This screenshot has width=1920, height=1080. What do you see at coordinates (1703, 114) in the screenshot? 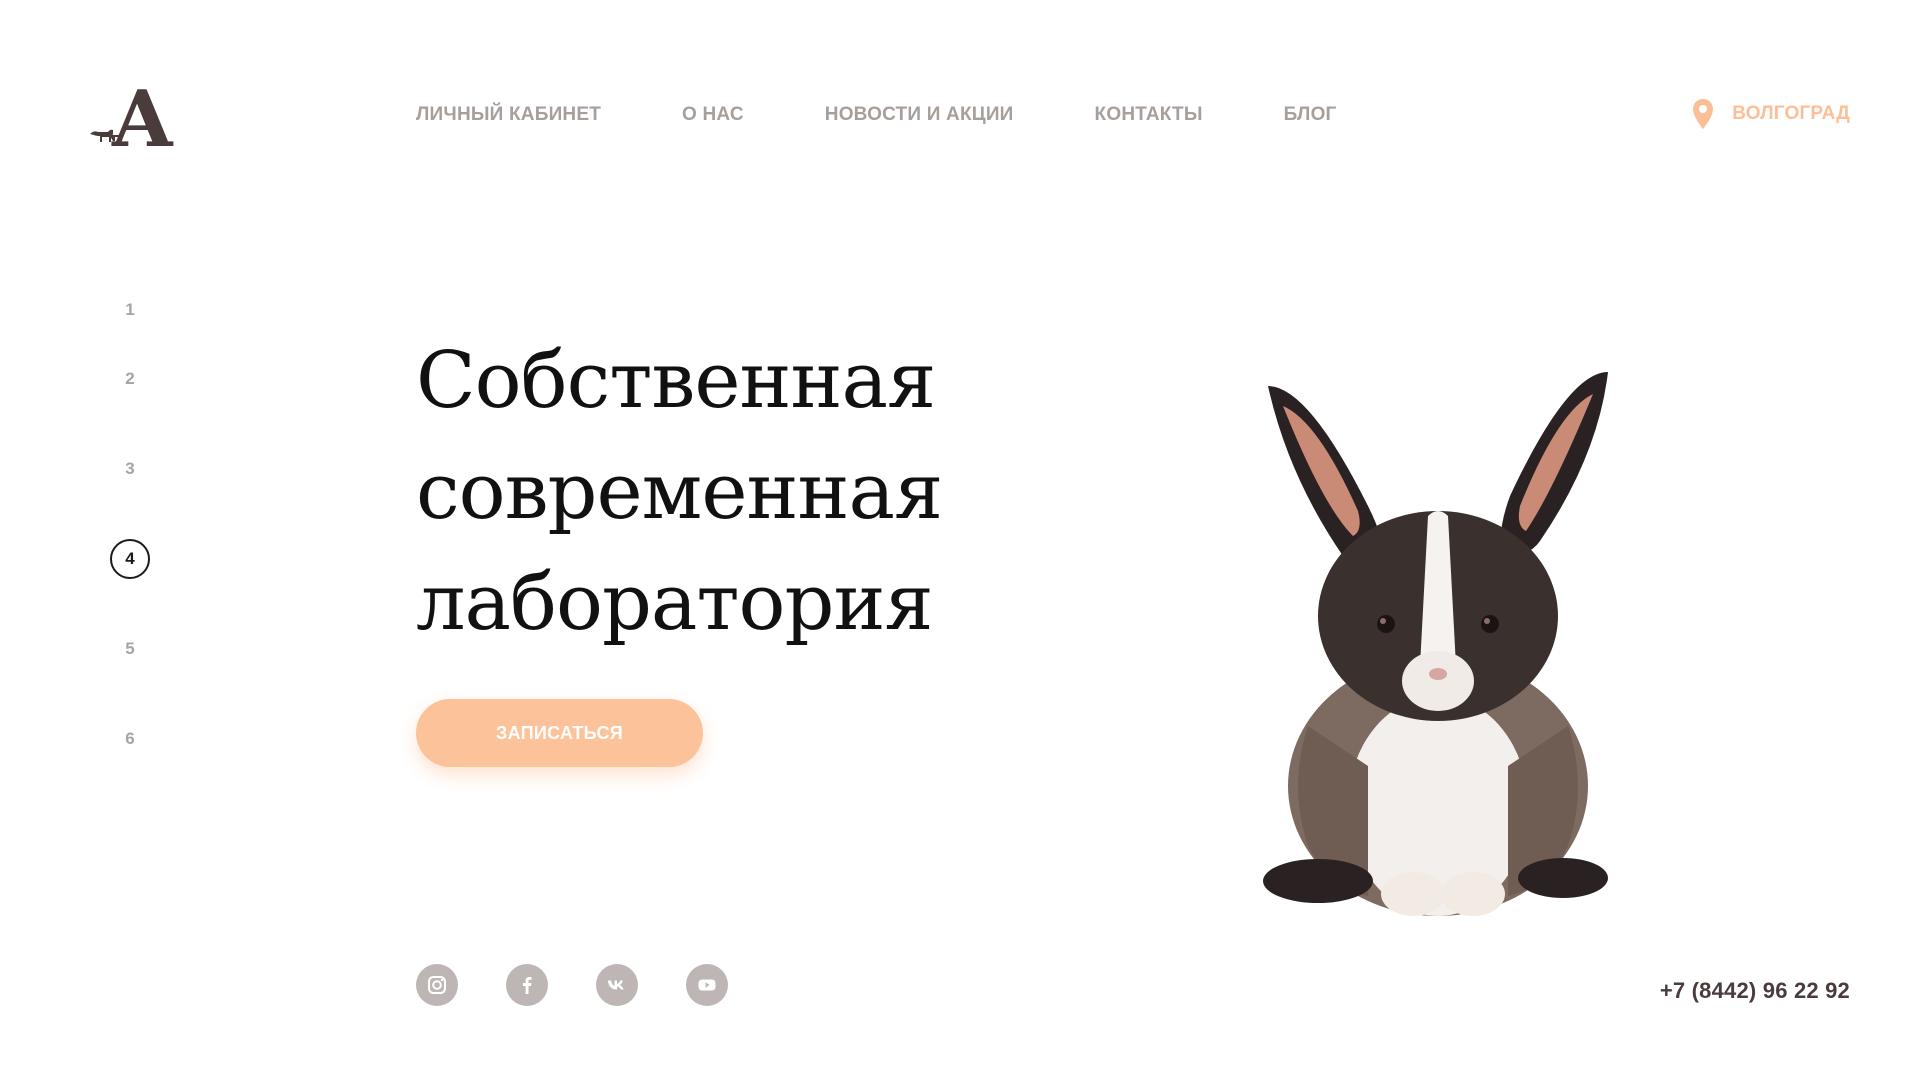
I see `location-pin-icon` at bounding box center [1703, 114].